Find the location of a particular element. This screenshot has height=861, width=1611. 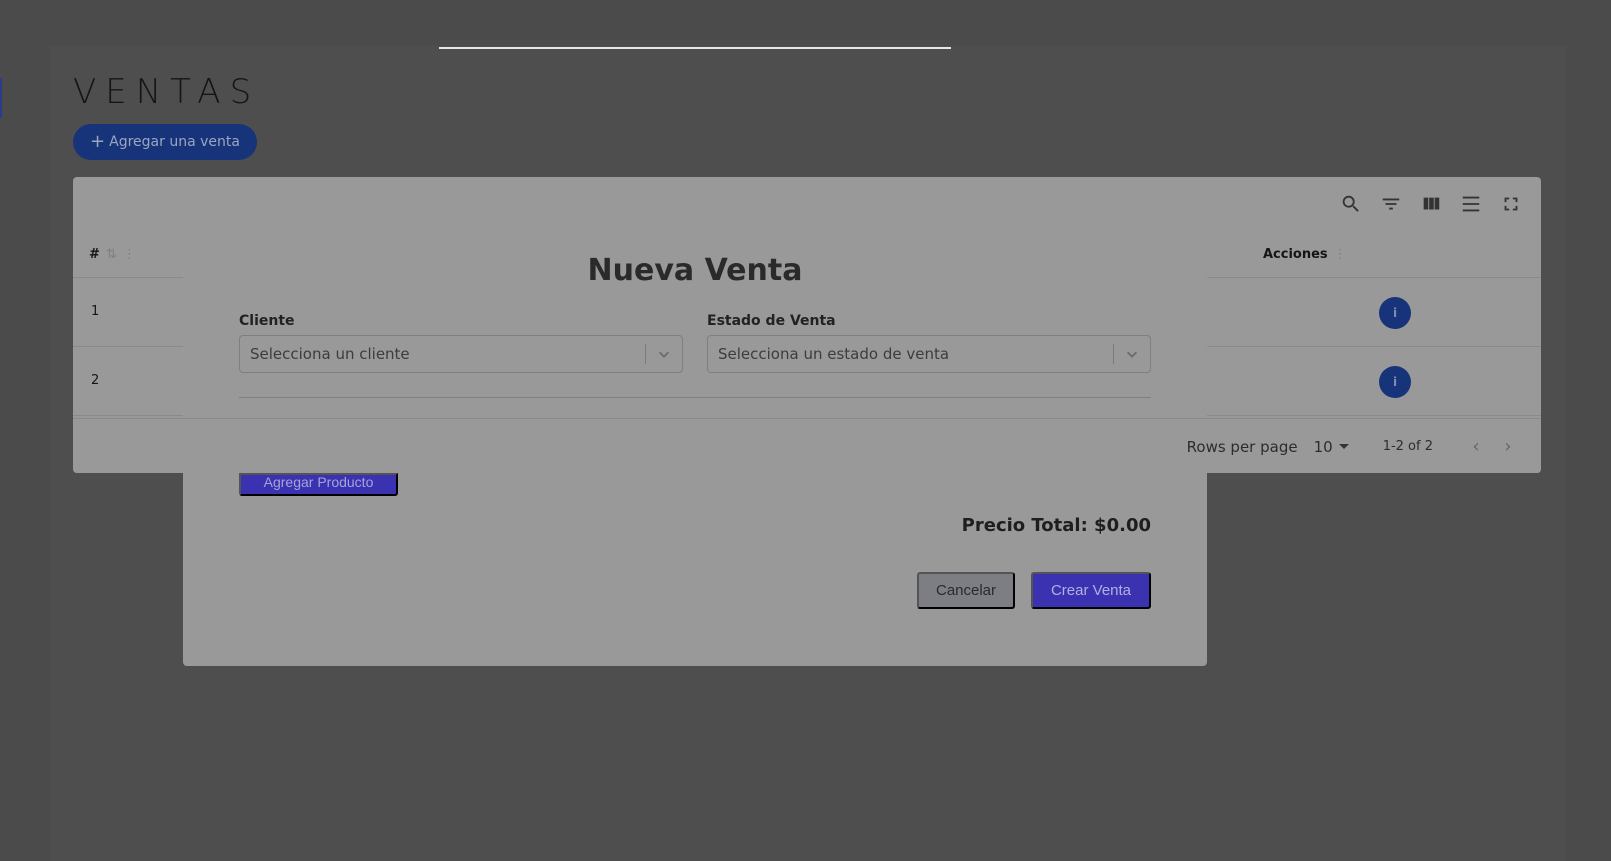

sort-icon: ⇅ is located at coordinates (111, 254).